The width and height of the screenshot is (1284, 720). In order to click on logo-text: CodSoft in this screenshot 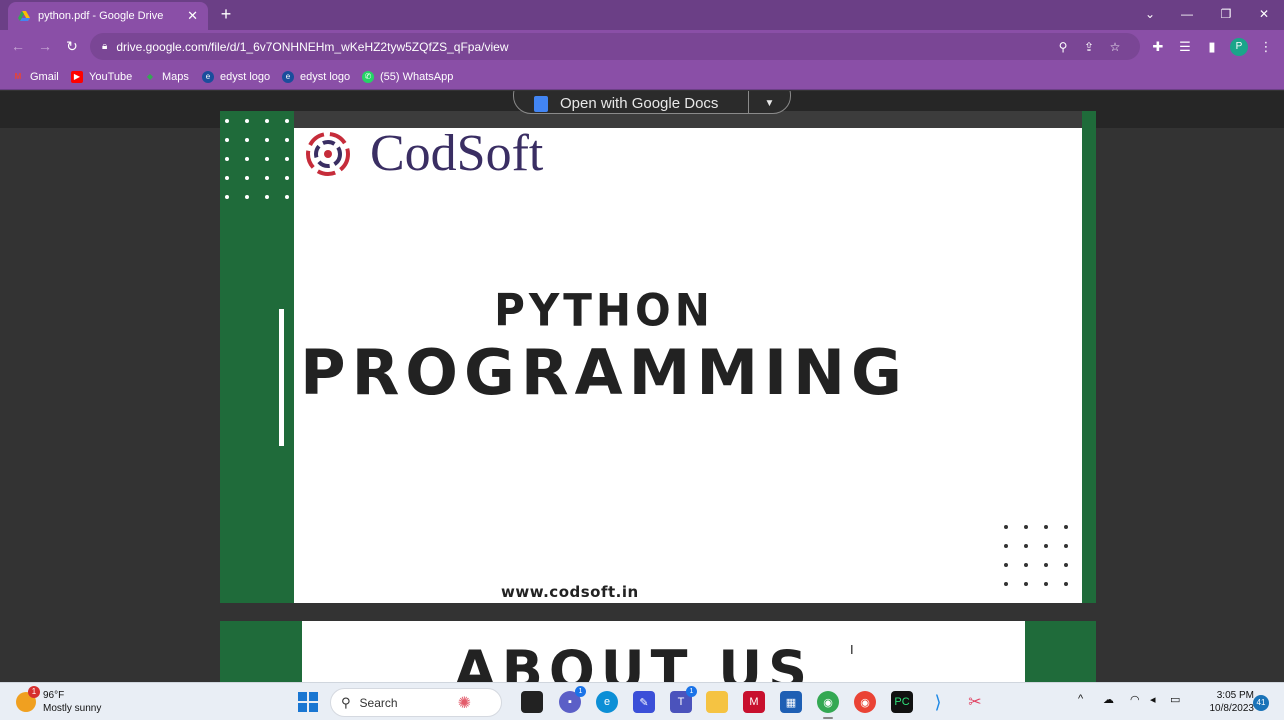, I will do `click(457, 153)`.